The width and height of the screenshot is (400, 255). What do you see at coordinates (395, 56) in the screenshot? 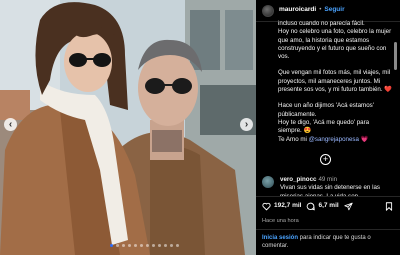
I see `comments-scrollbar` at bounding box center [395, 56].